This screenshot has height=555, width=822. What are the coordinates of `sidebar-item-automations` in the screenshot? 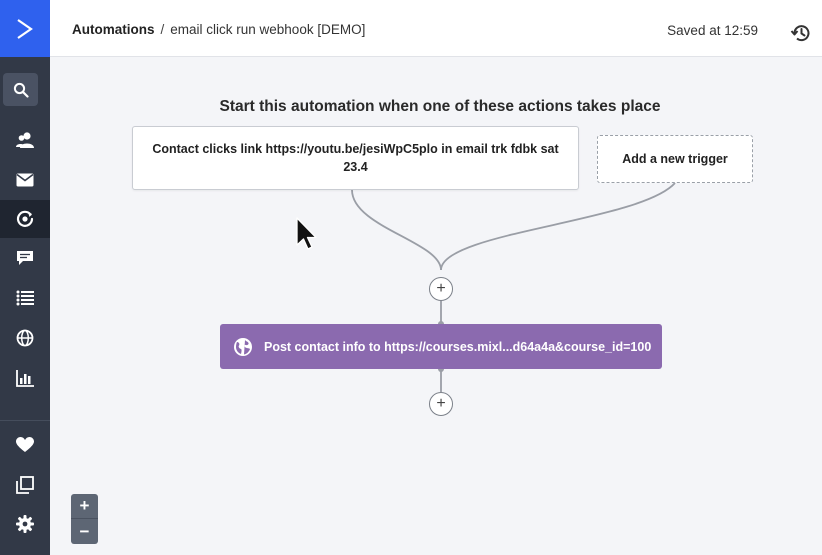 It's located at (25, 219).